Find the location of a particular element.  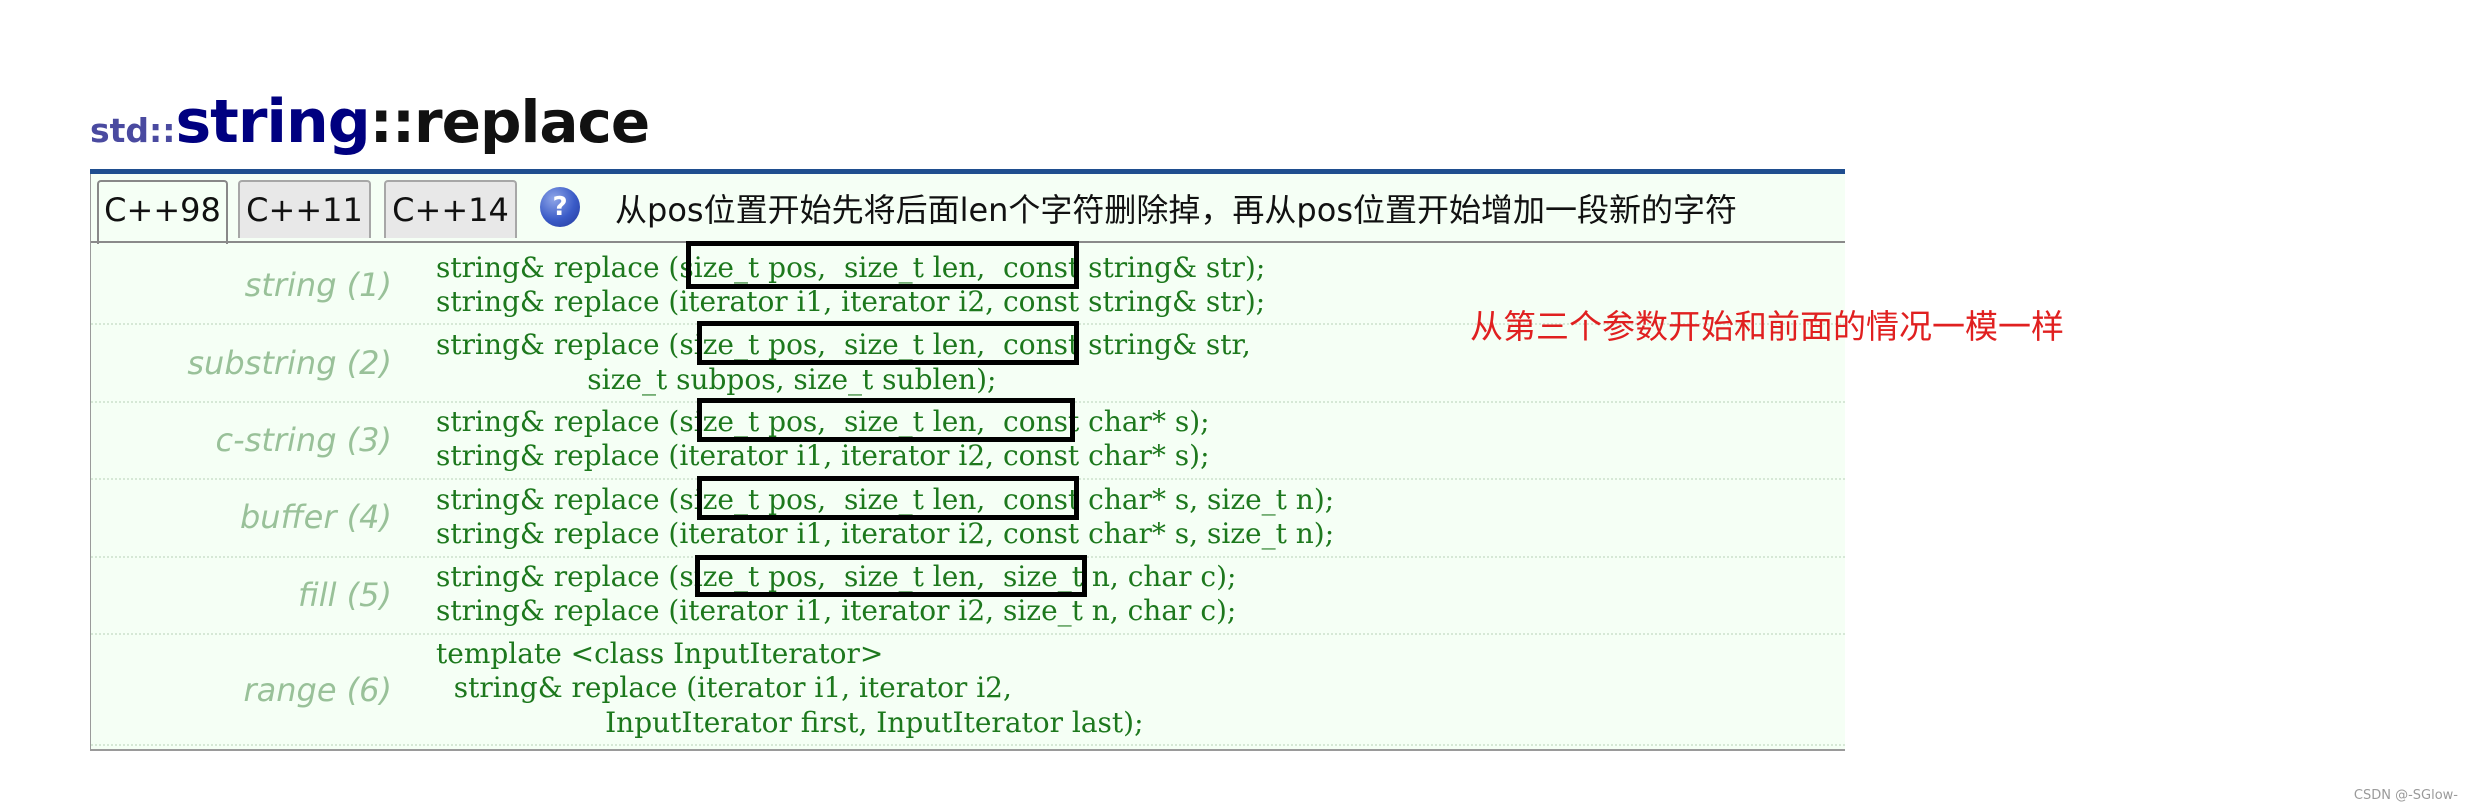

tab-cpp14: C++14 is located at coordinates (450, 209).